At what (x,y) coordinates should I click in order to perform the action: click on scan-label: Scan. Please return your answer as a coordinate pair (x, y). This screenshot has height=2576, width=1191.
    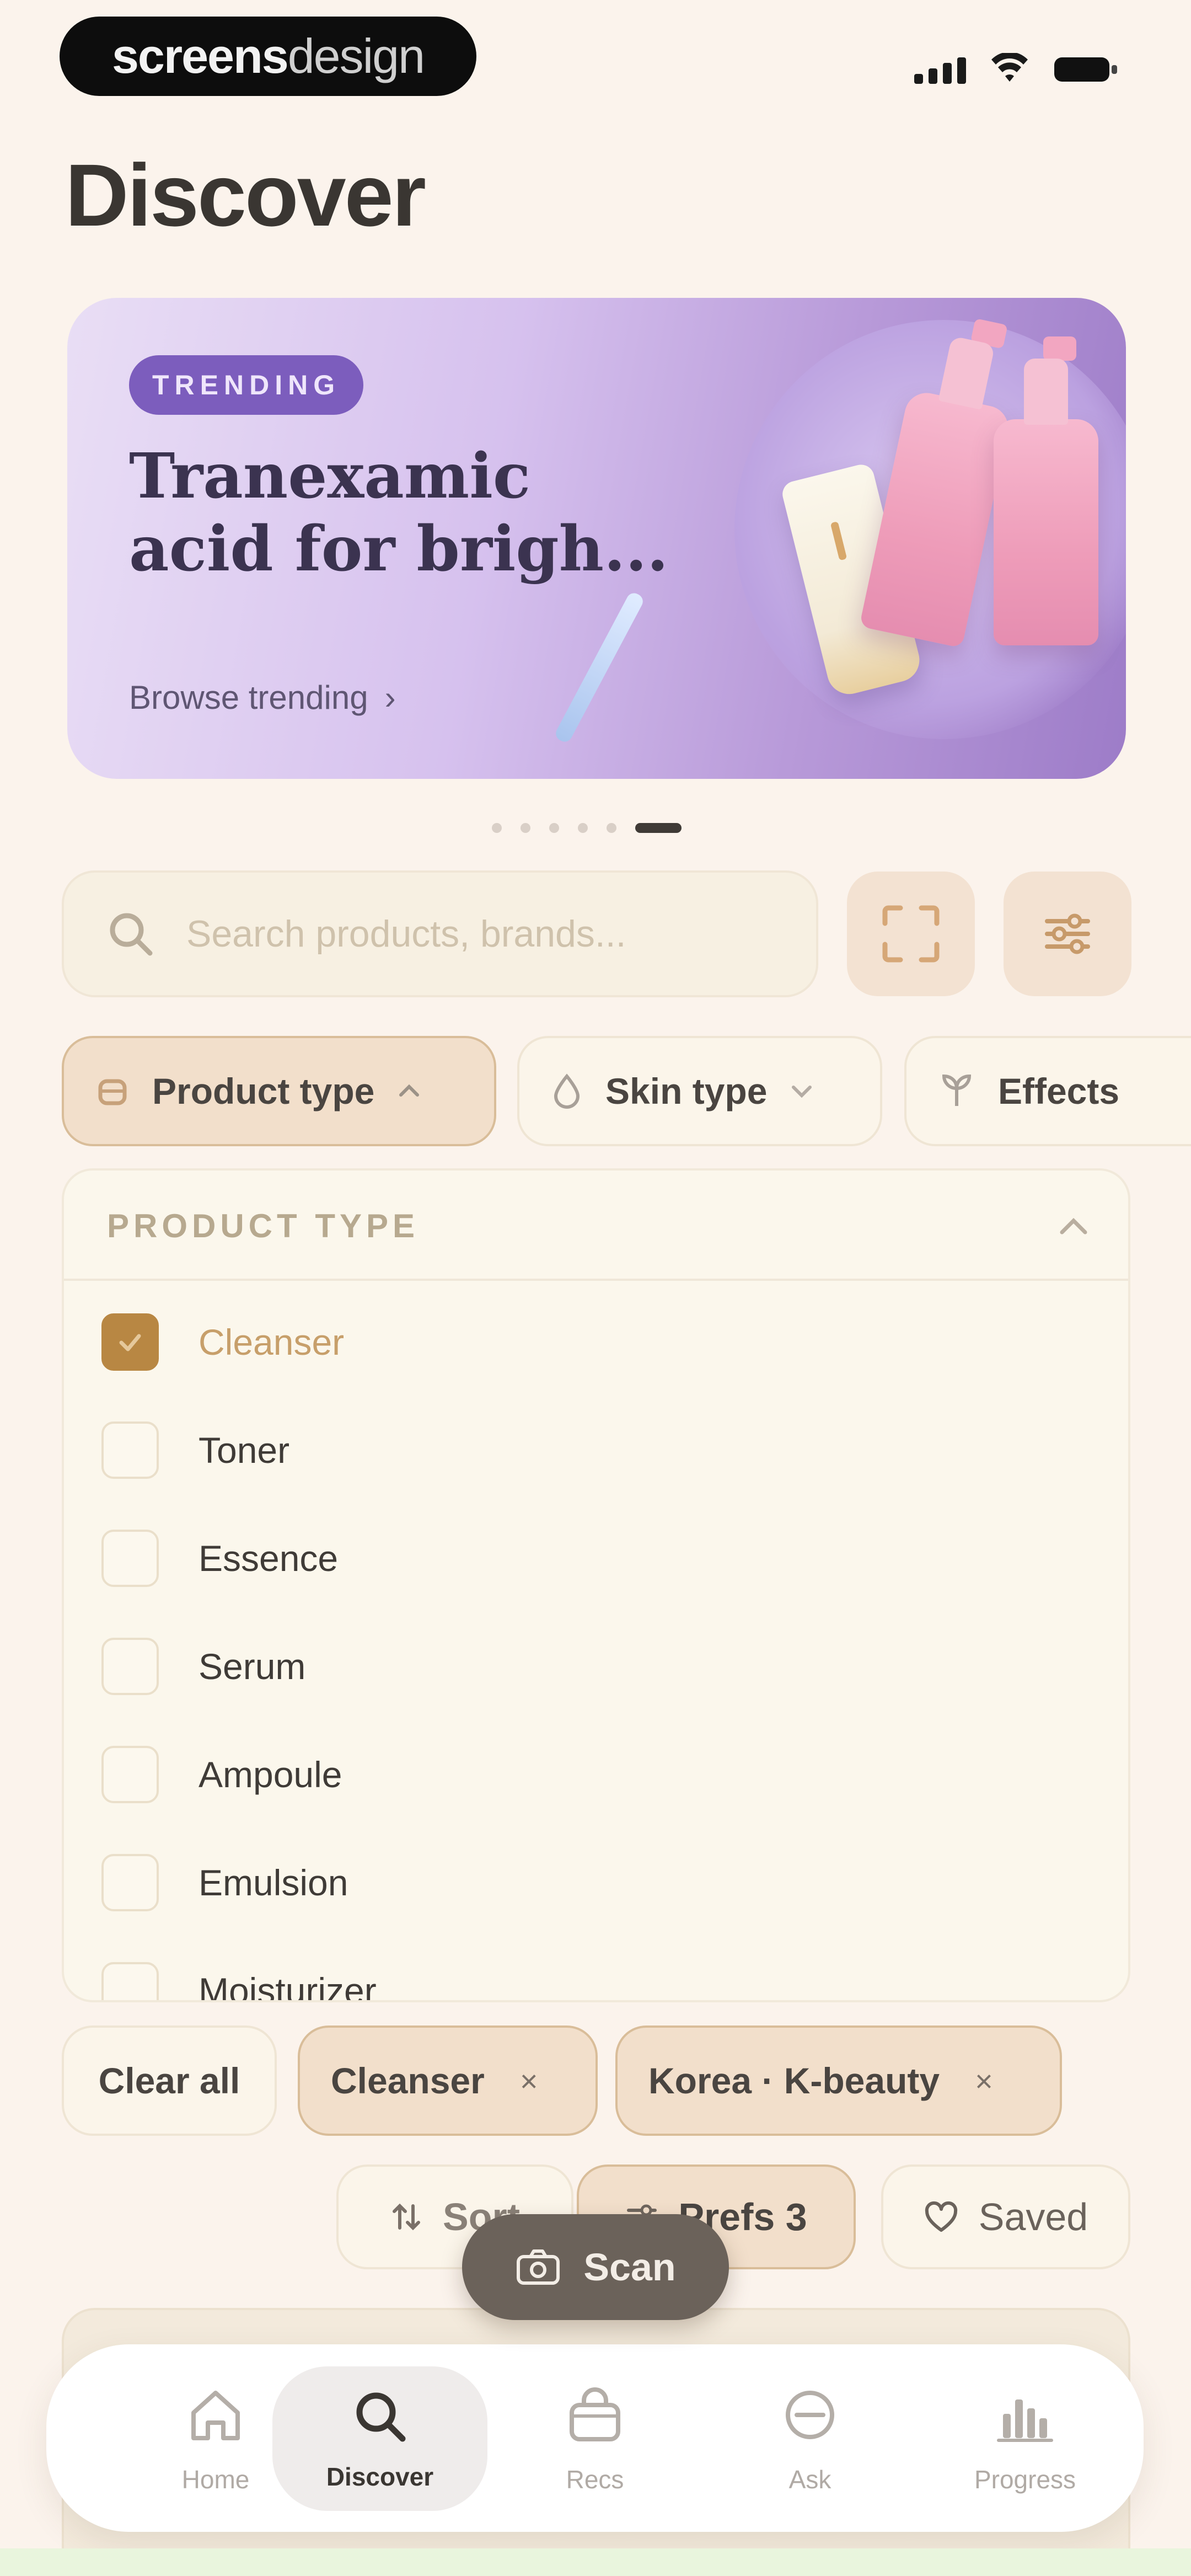
    Looking at the image, I should click on (629, 2267).